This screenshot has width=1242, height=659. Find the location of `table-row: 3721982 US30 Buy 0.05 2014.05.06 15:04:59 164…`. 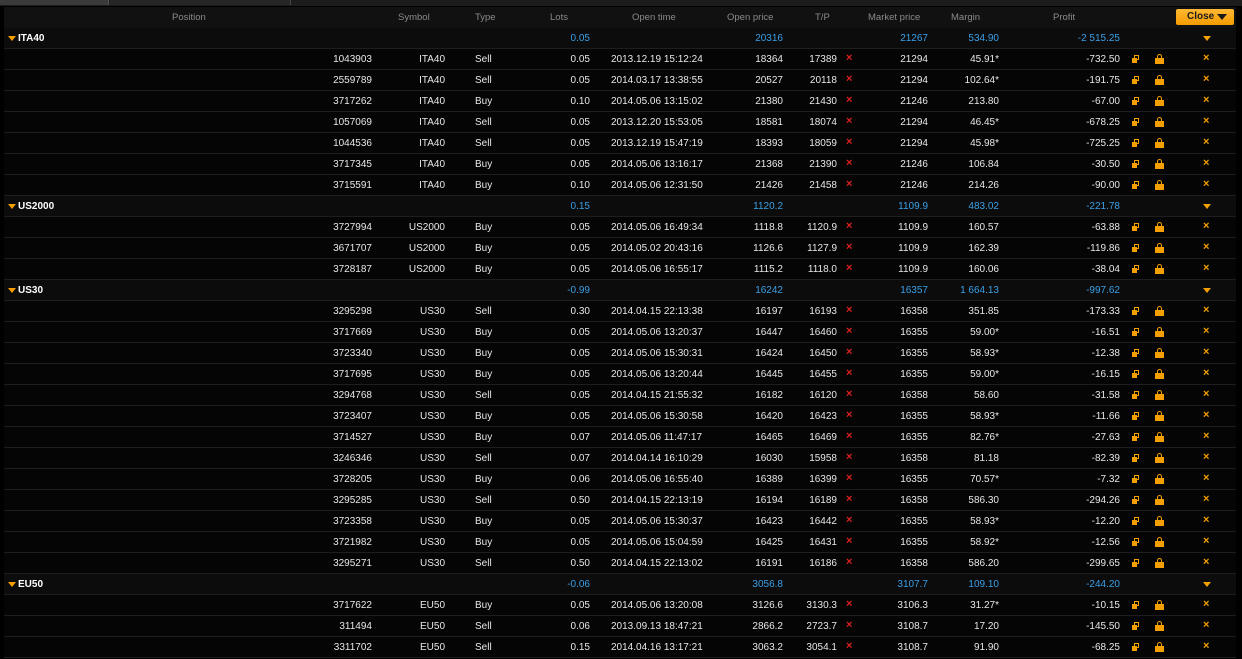

table-row: 3721982 US30 Buy 0.05 2014.05.06 15:04:59 164… is located at coordinates (620, 542).